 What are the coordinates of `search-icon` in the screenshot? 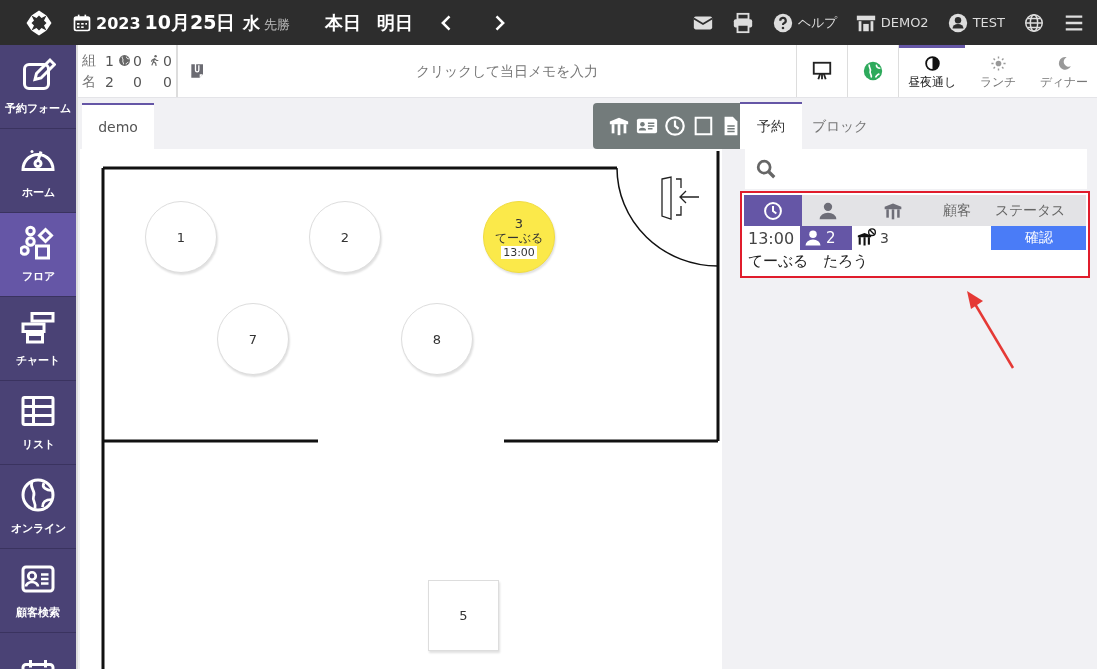 It's located at (766, 169).